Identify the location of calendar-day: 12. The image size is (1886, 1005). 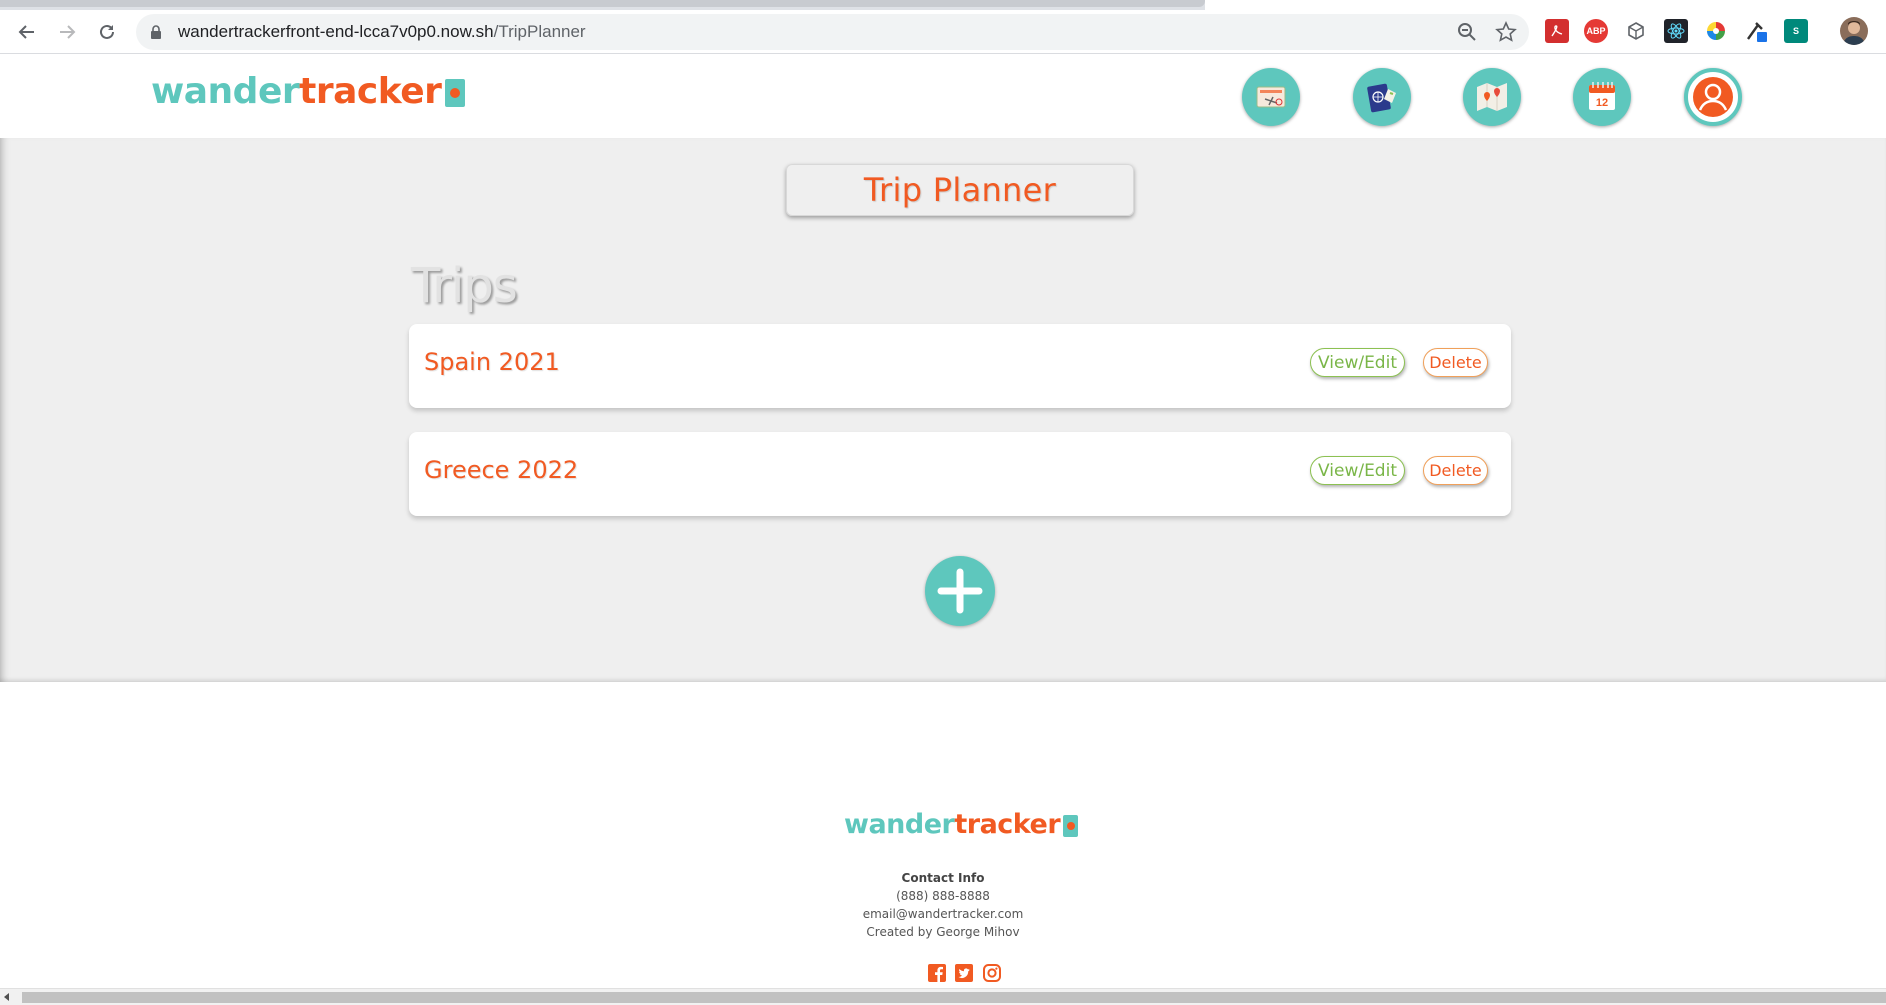
(1602, 103).